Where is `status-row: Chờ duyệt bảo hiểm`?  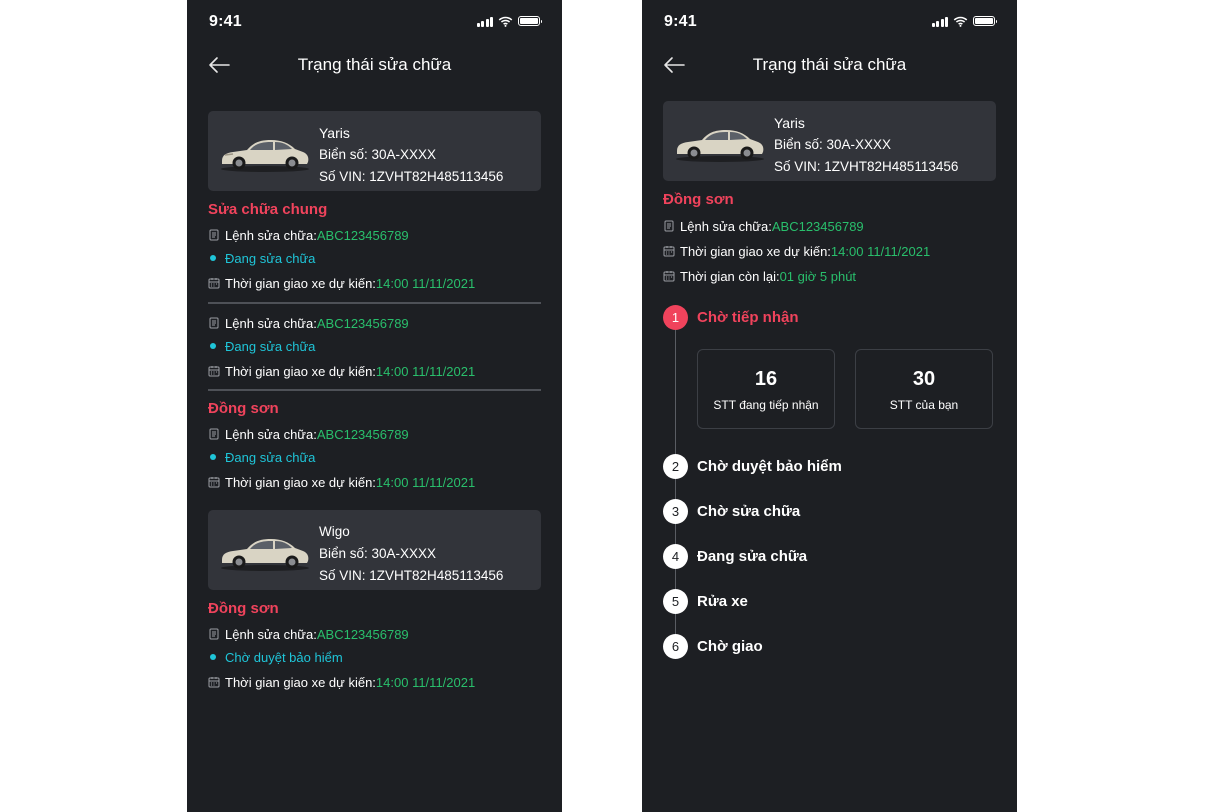
status-row: Chờ duyệt bảo hiểm is located at coordinates (275, 657).